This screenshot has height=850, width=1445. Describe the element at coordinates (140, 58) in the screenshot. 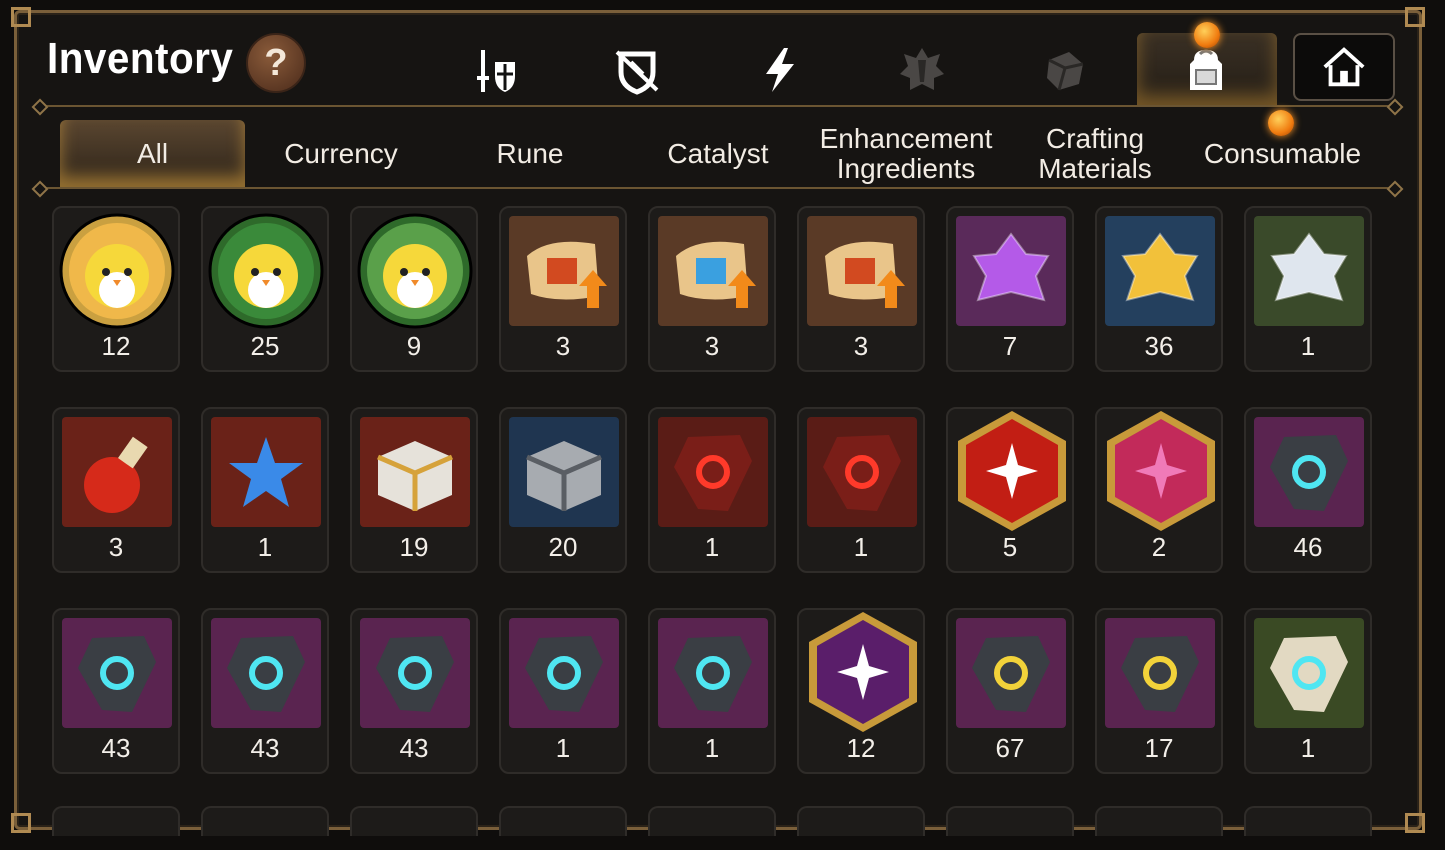

I see `page-title: Inventory` at that location.